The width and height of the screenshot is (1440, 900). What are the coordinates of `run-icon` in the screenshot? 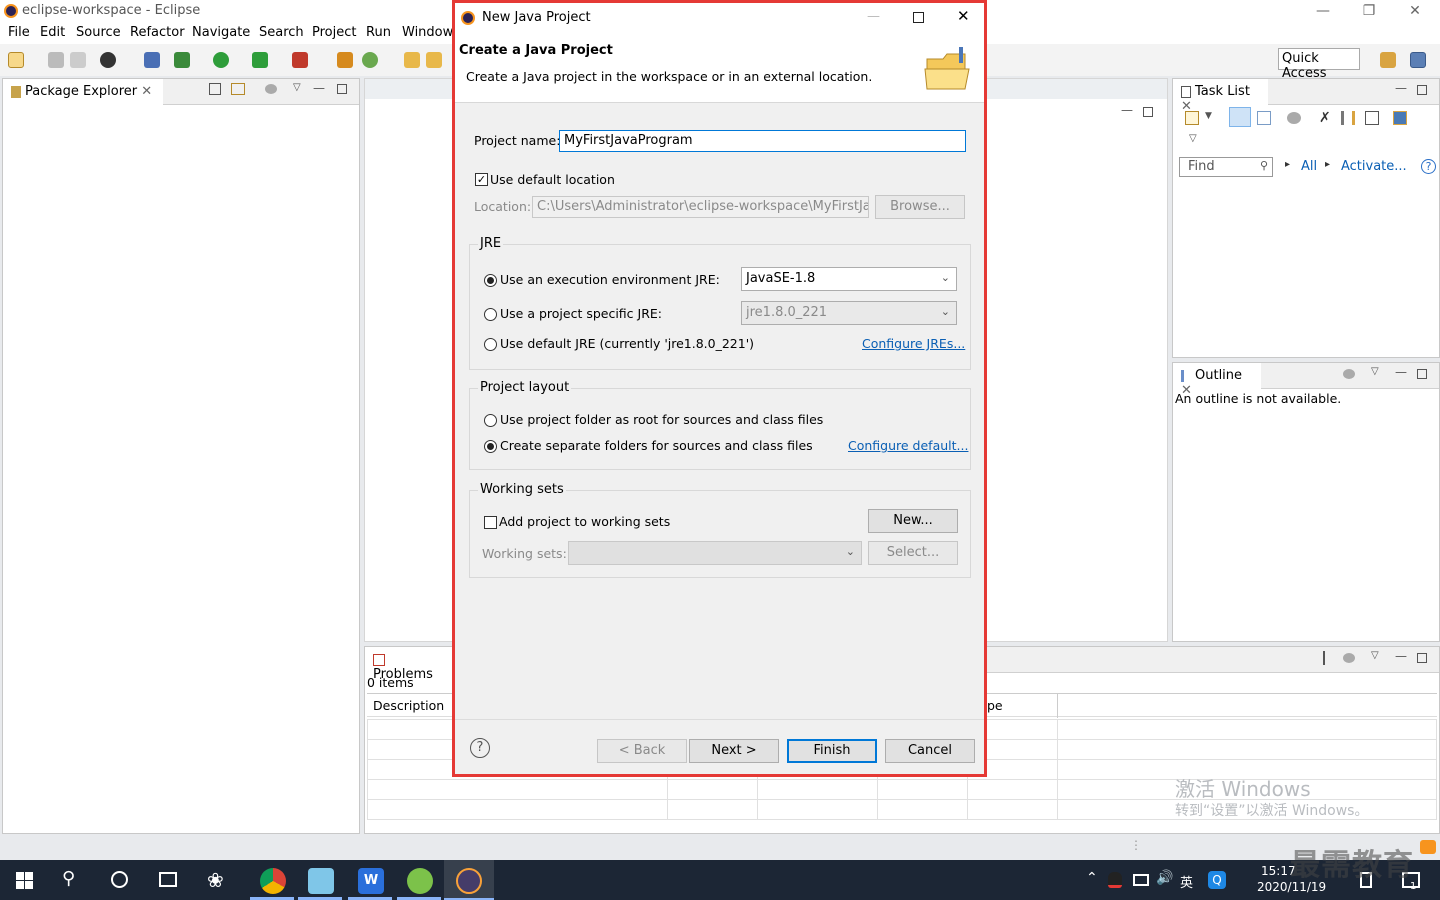 It's located at (221, 60).